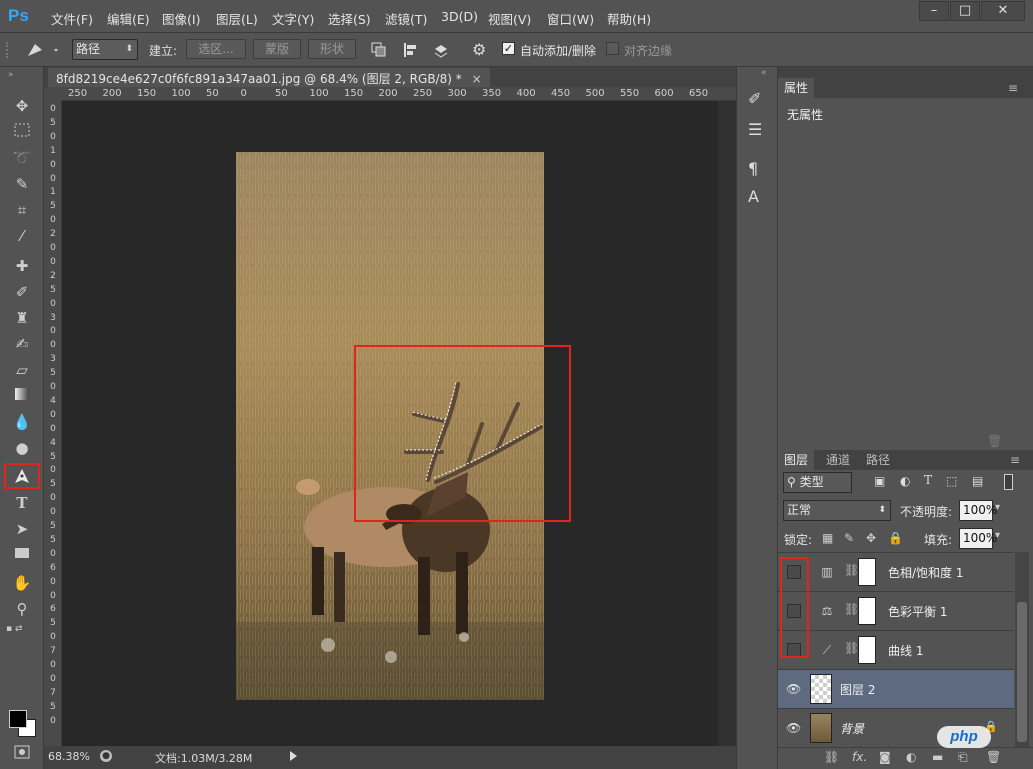  What do you see at coordinates (764, 73) in the screenshot?
I see `collapse-arrows-icon: «` at bounding box center [764, 73].